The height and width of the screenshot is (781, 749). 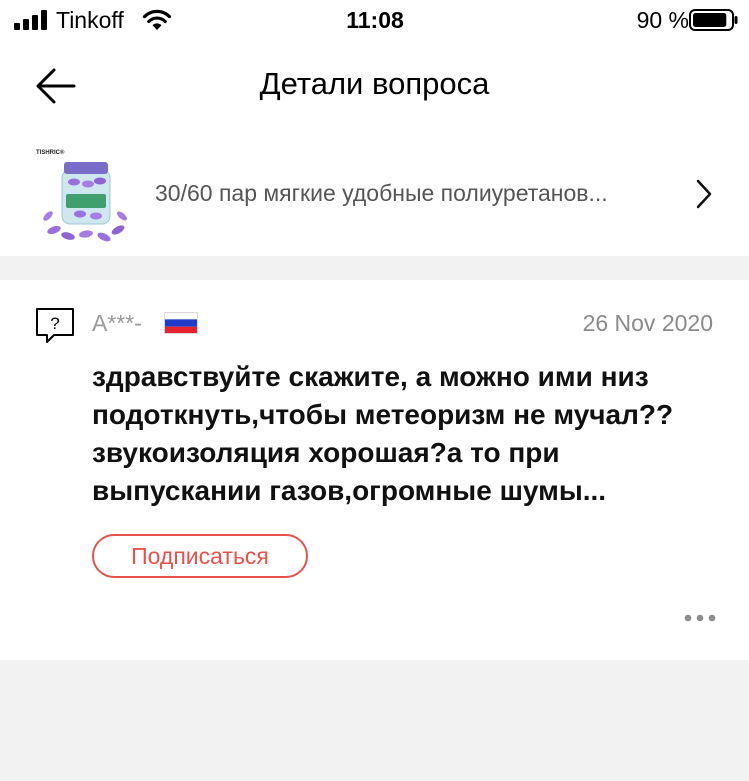 I want to click on chevron-right-icon, so click(x=704, y=194).